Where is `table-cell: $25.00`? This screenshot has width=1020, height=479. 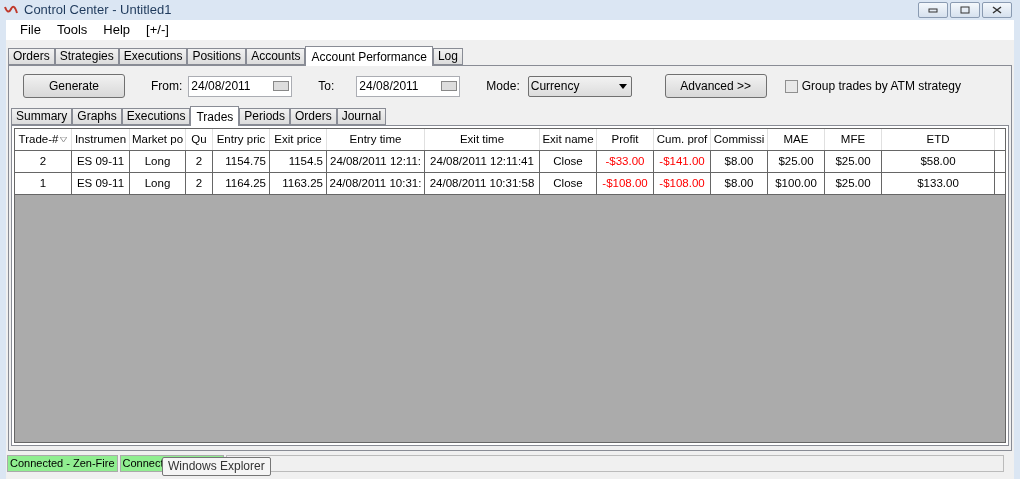 table-cell: $25.00 is located at coordinates (853, 183).